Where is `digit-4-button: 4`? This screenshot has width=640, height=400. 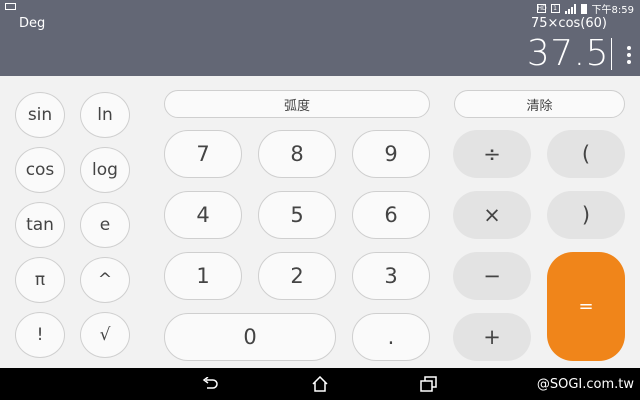 digit-4-button: 4 is located at coordinates (203, 215).